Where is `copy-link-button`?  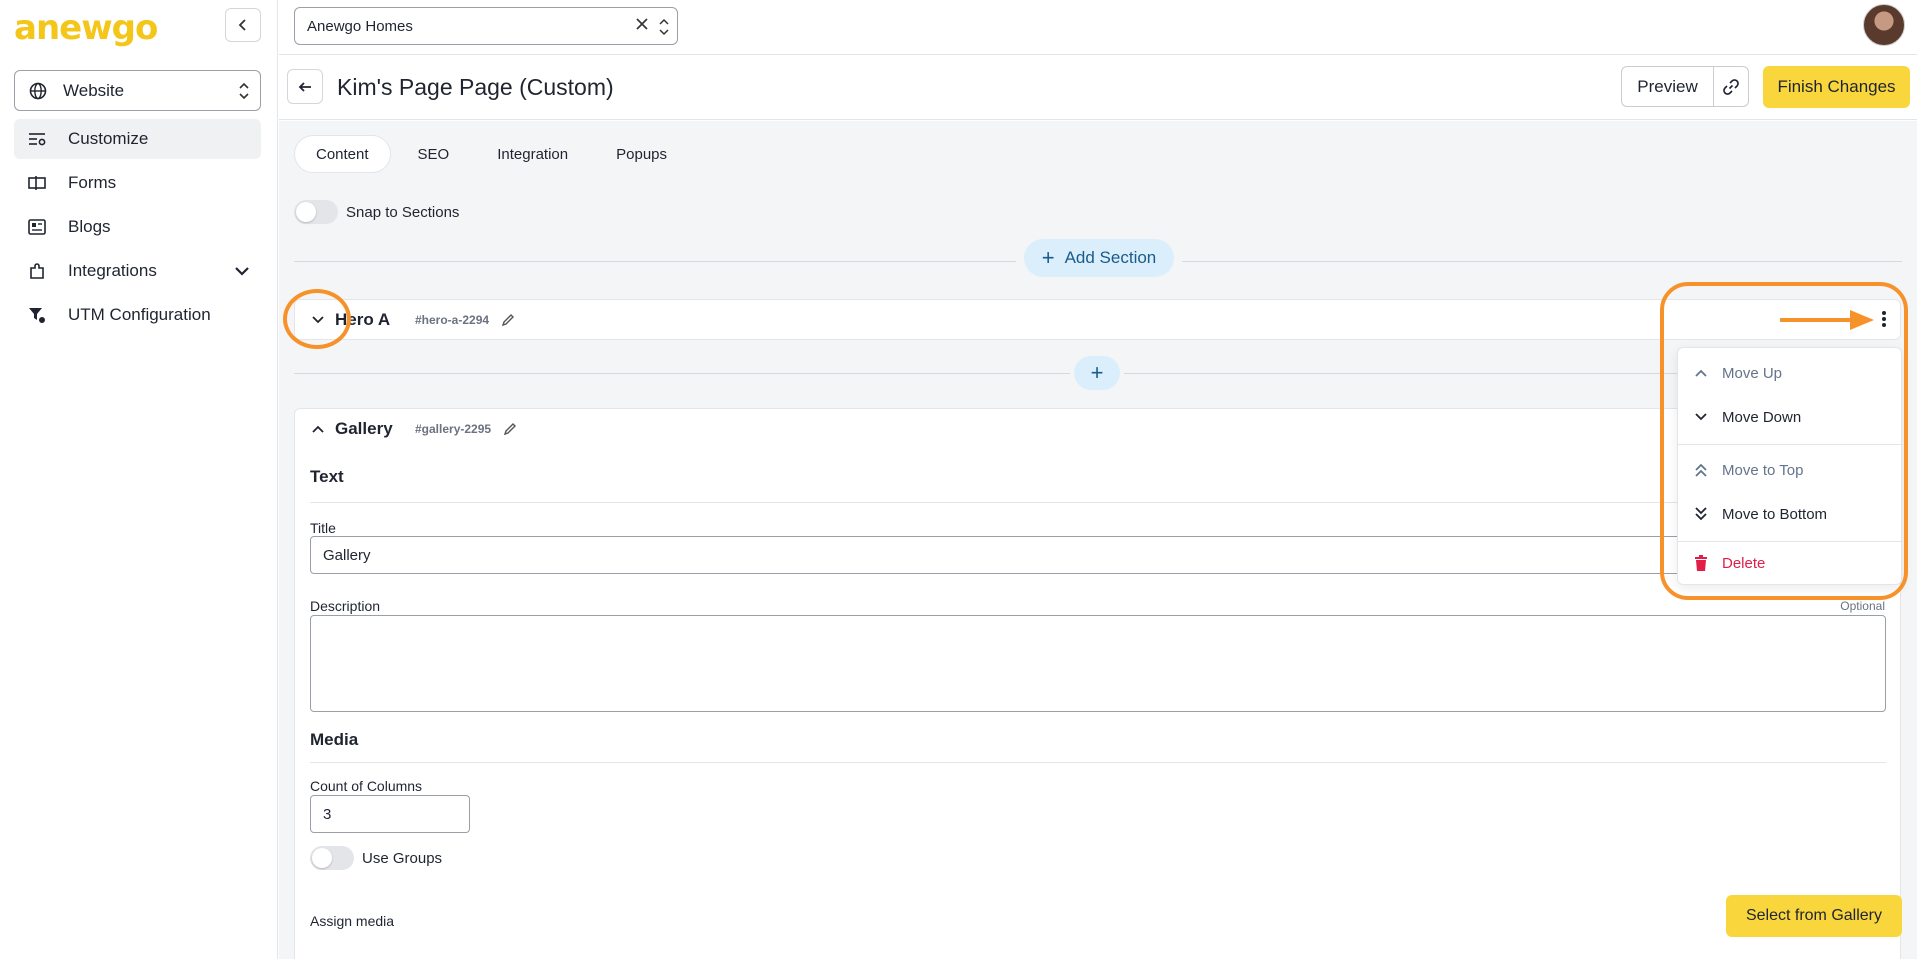
copy-link-button is located at coordinates (1731, 86).